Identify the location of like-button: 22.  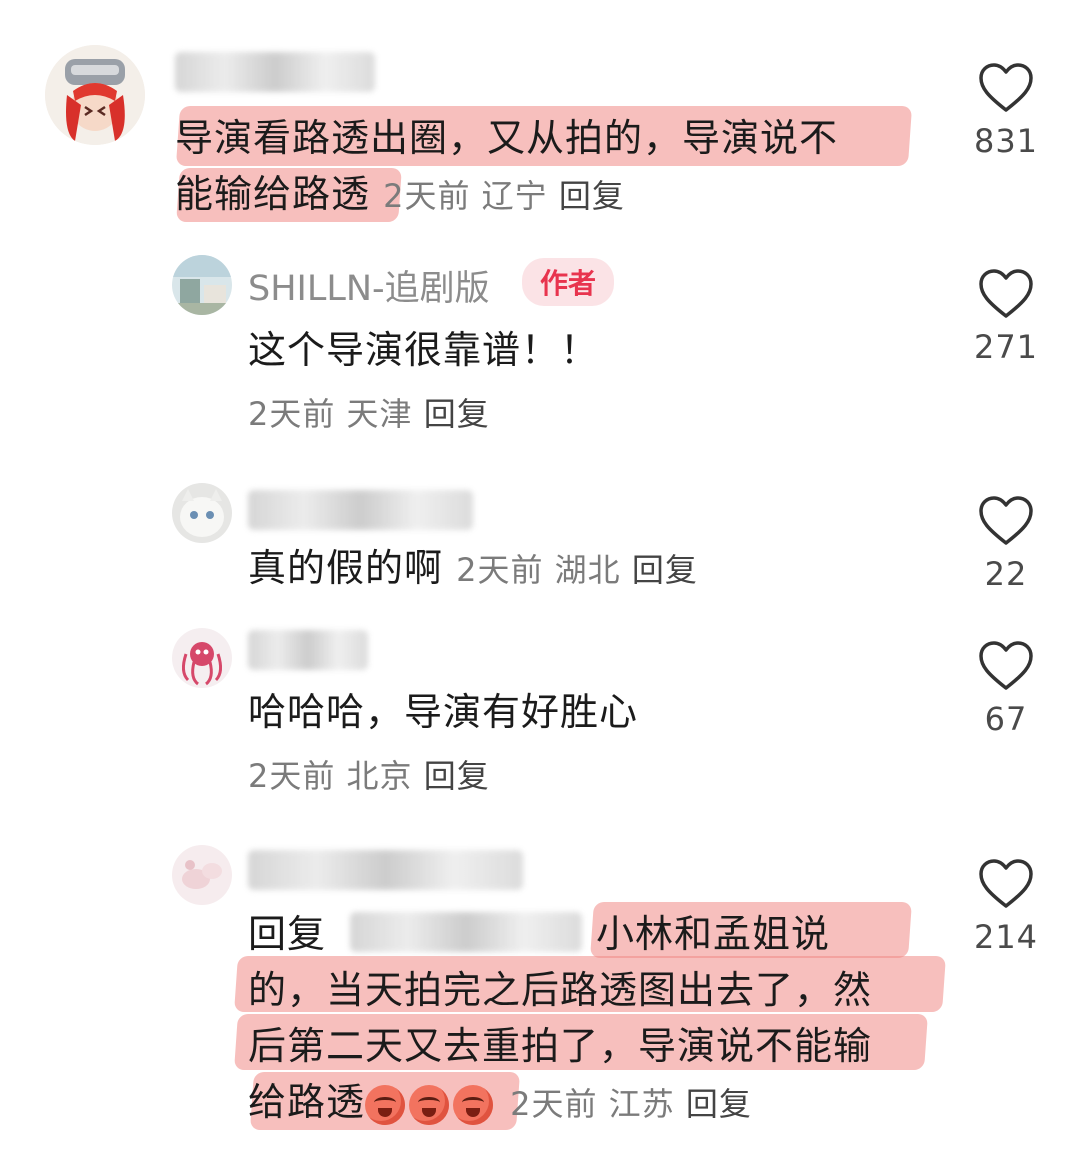
(1006, 544).